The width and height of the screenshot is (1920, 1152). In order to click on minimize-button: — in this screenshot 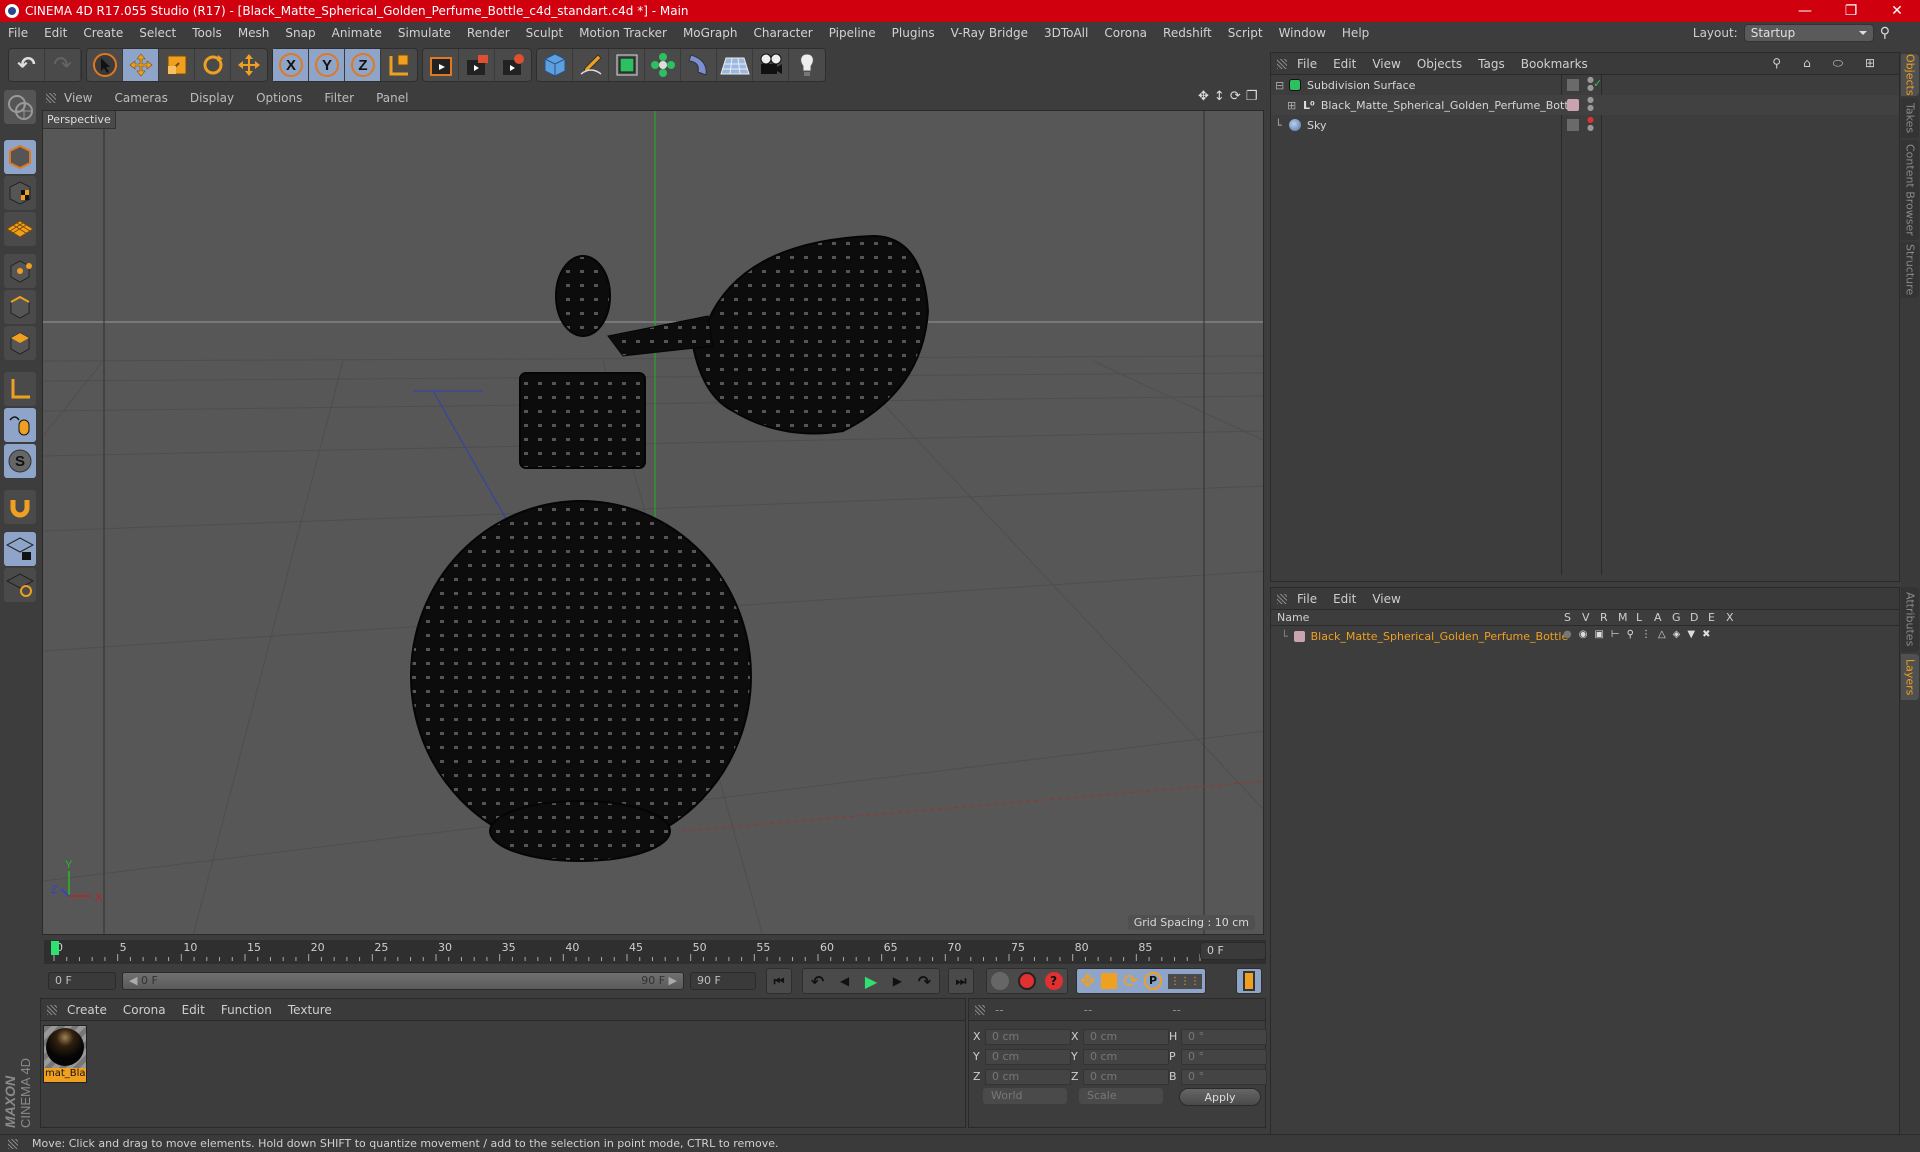, I will do `click(1805, 11)`.